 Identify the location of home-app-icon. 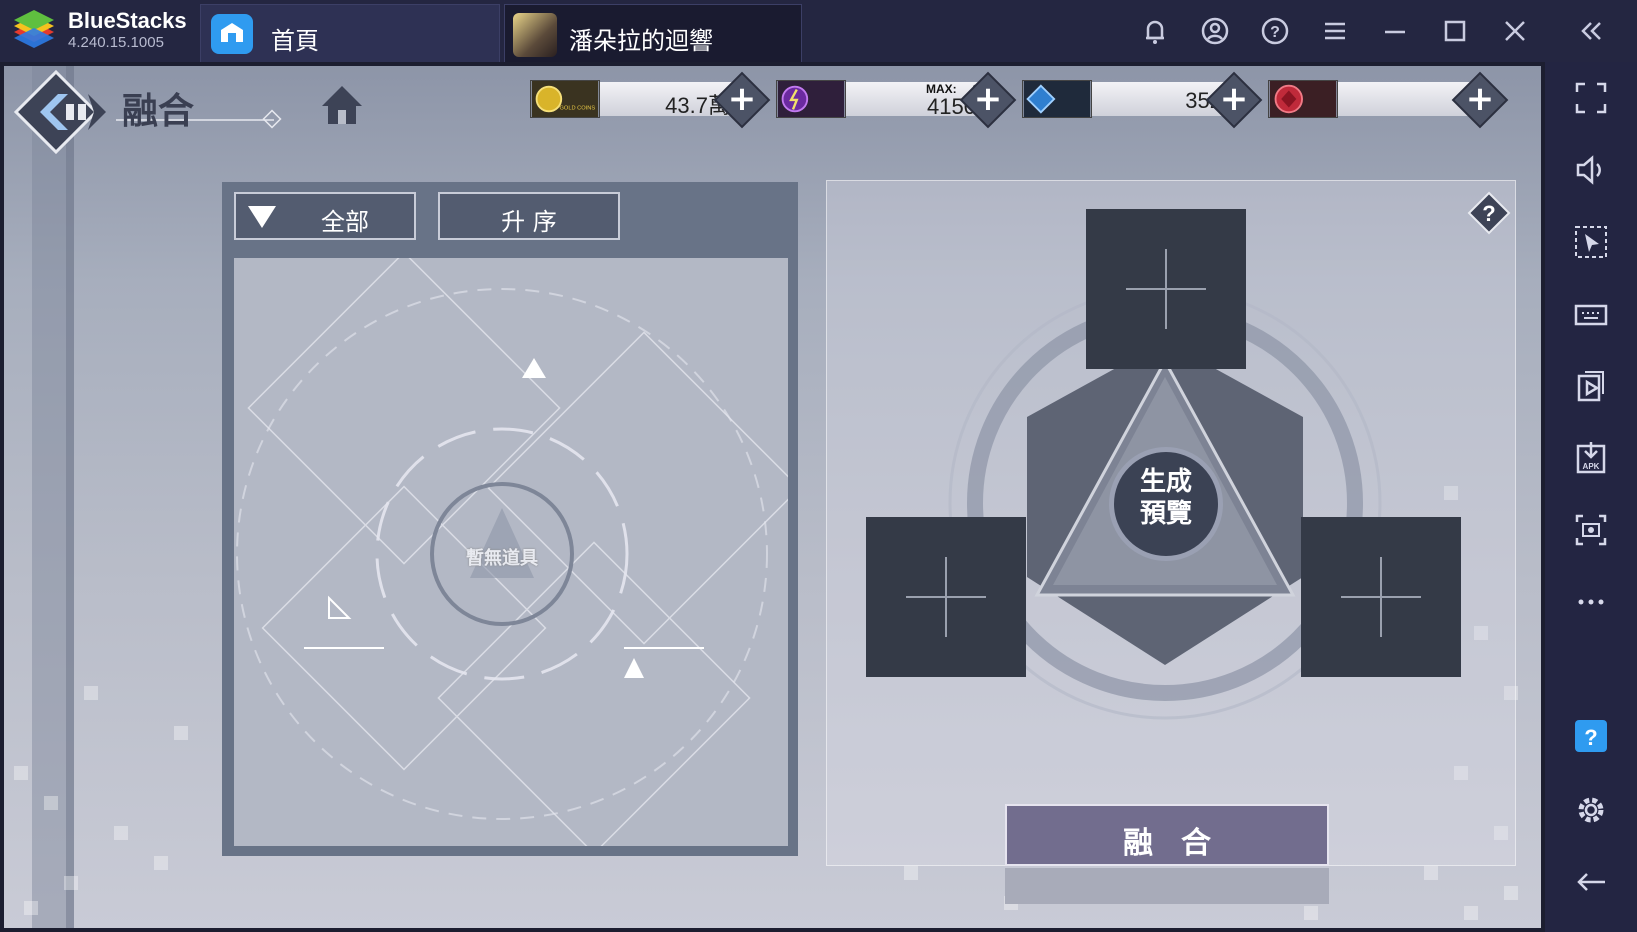
(232, 34).